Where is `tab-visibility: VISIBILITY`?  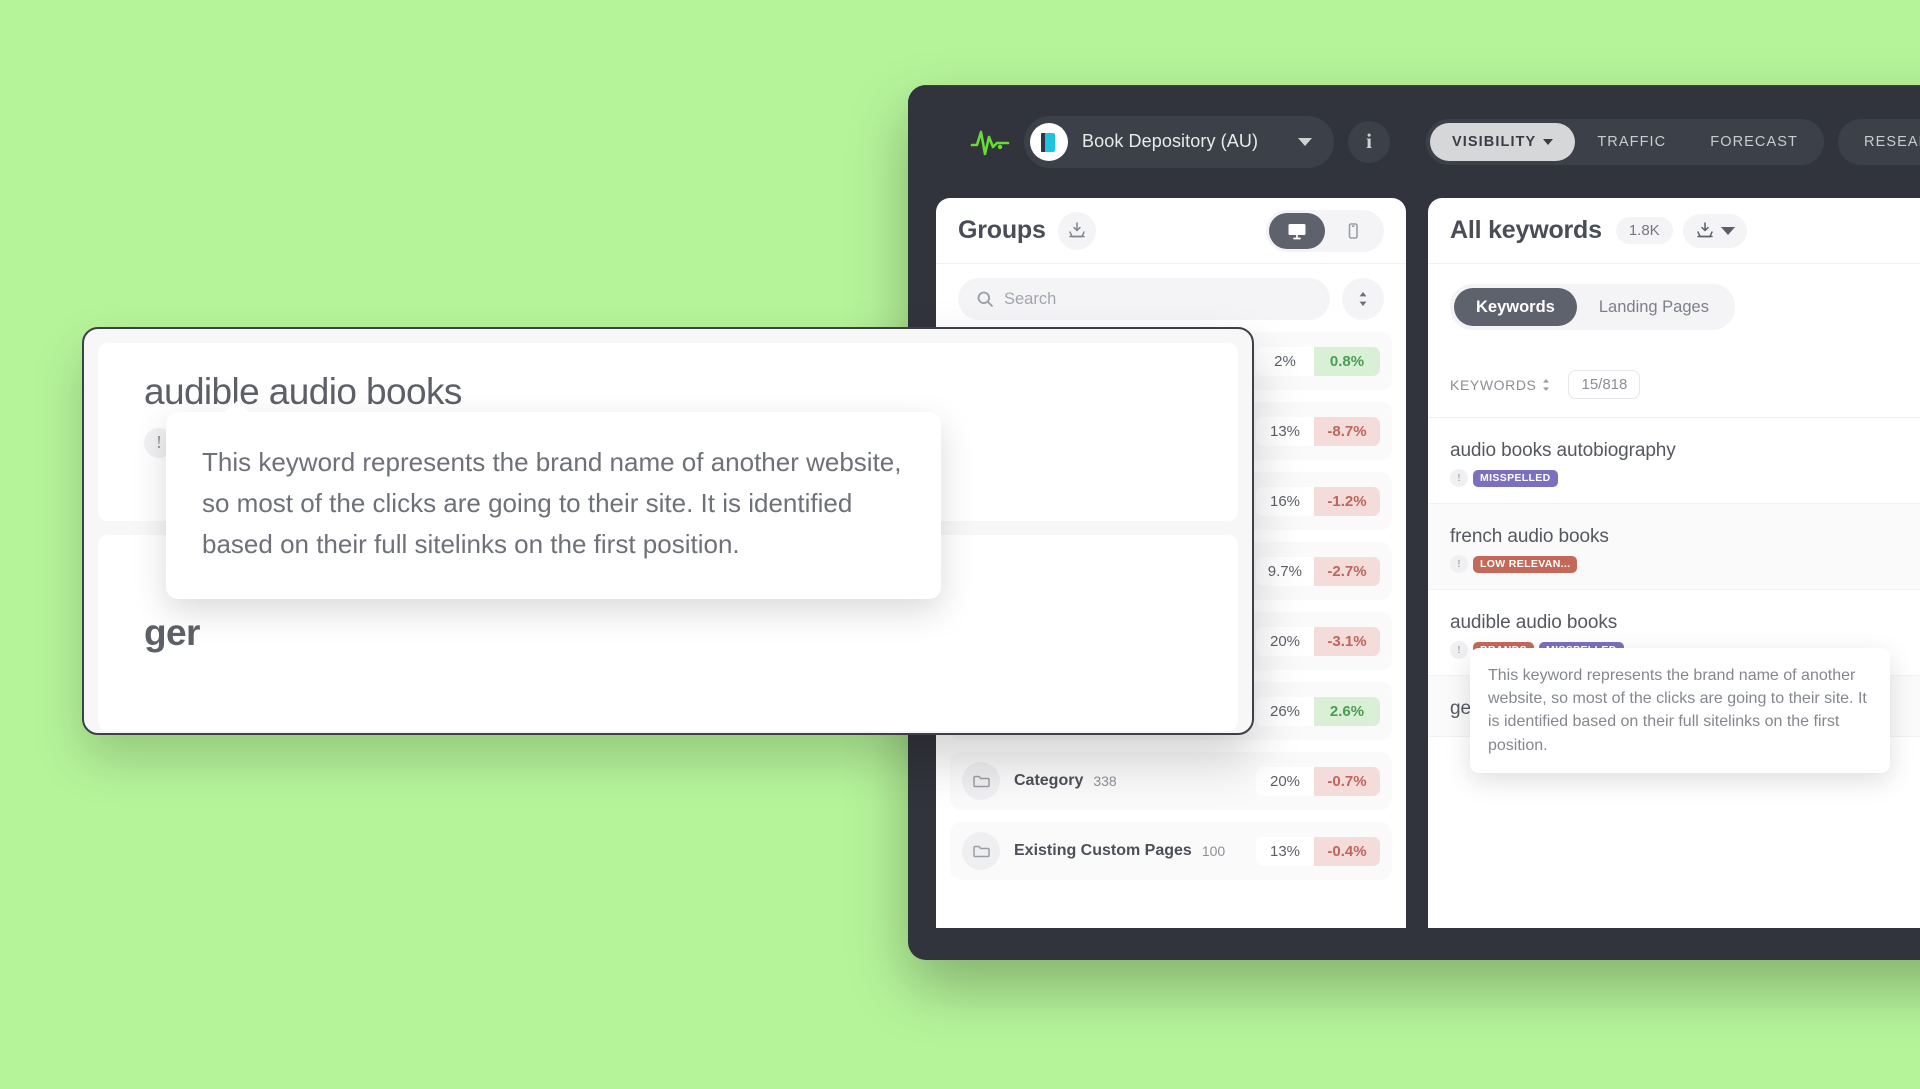
tab-visibility: VISIBILITY is located at coordinates (1503, 141).